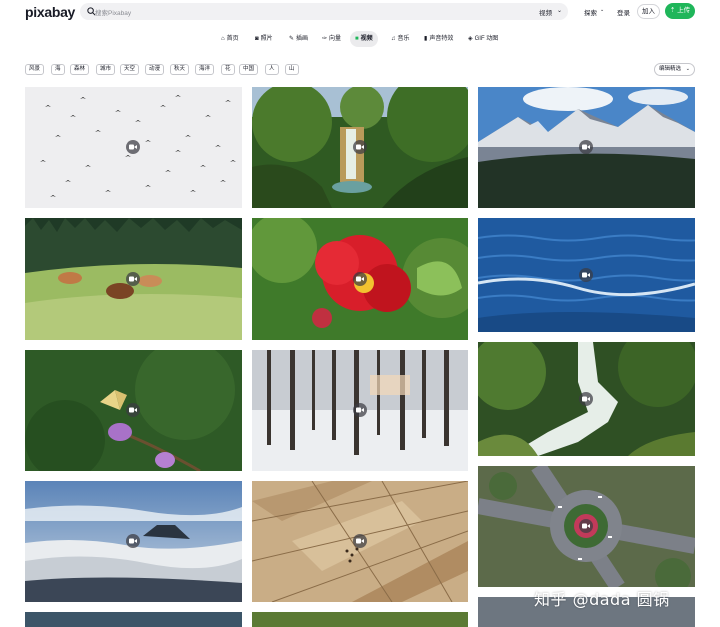 This screenshot has height=627, width=720. I want to click on login-link: 登录, so click(623, 12).